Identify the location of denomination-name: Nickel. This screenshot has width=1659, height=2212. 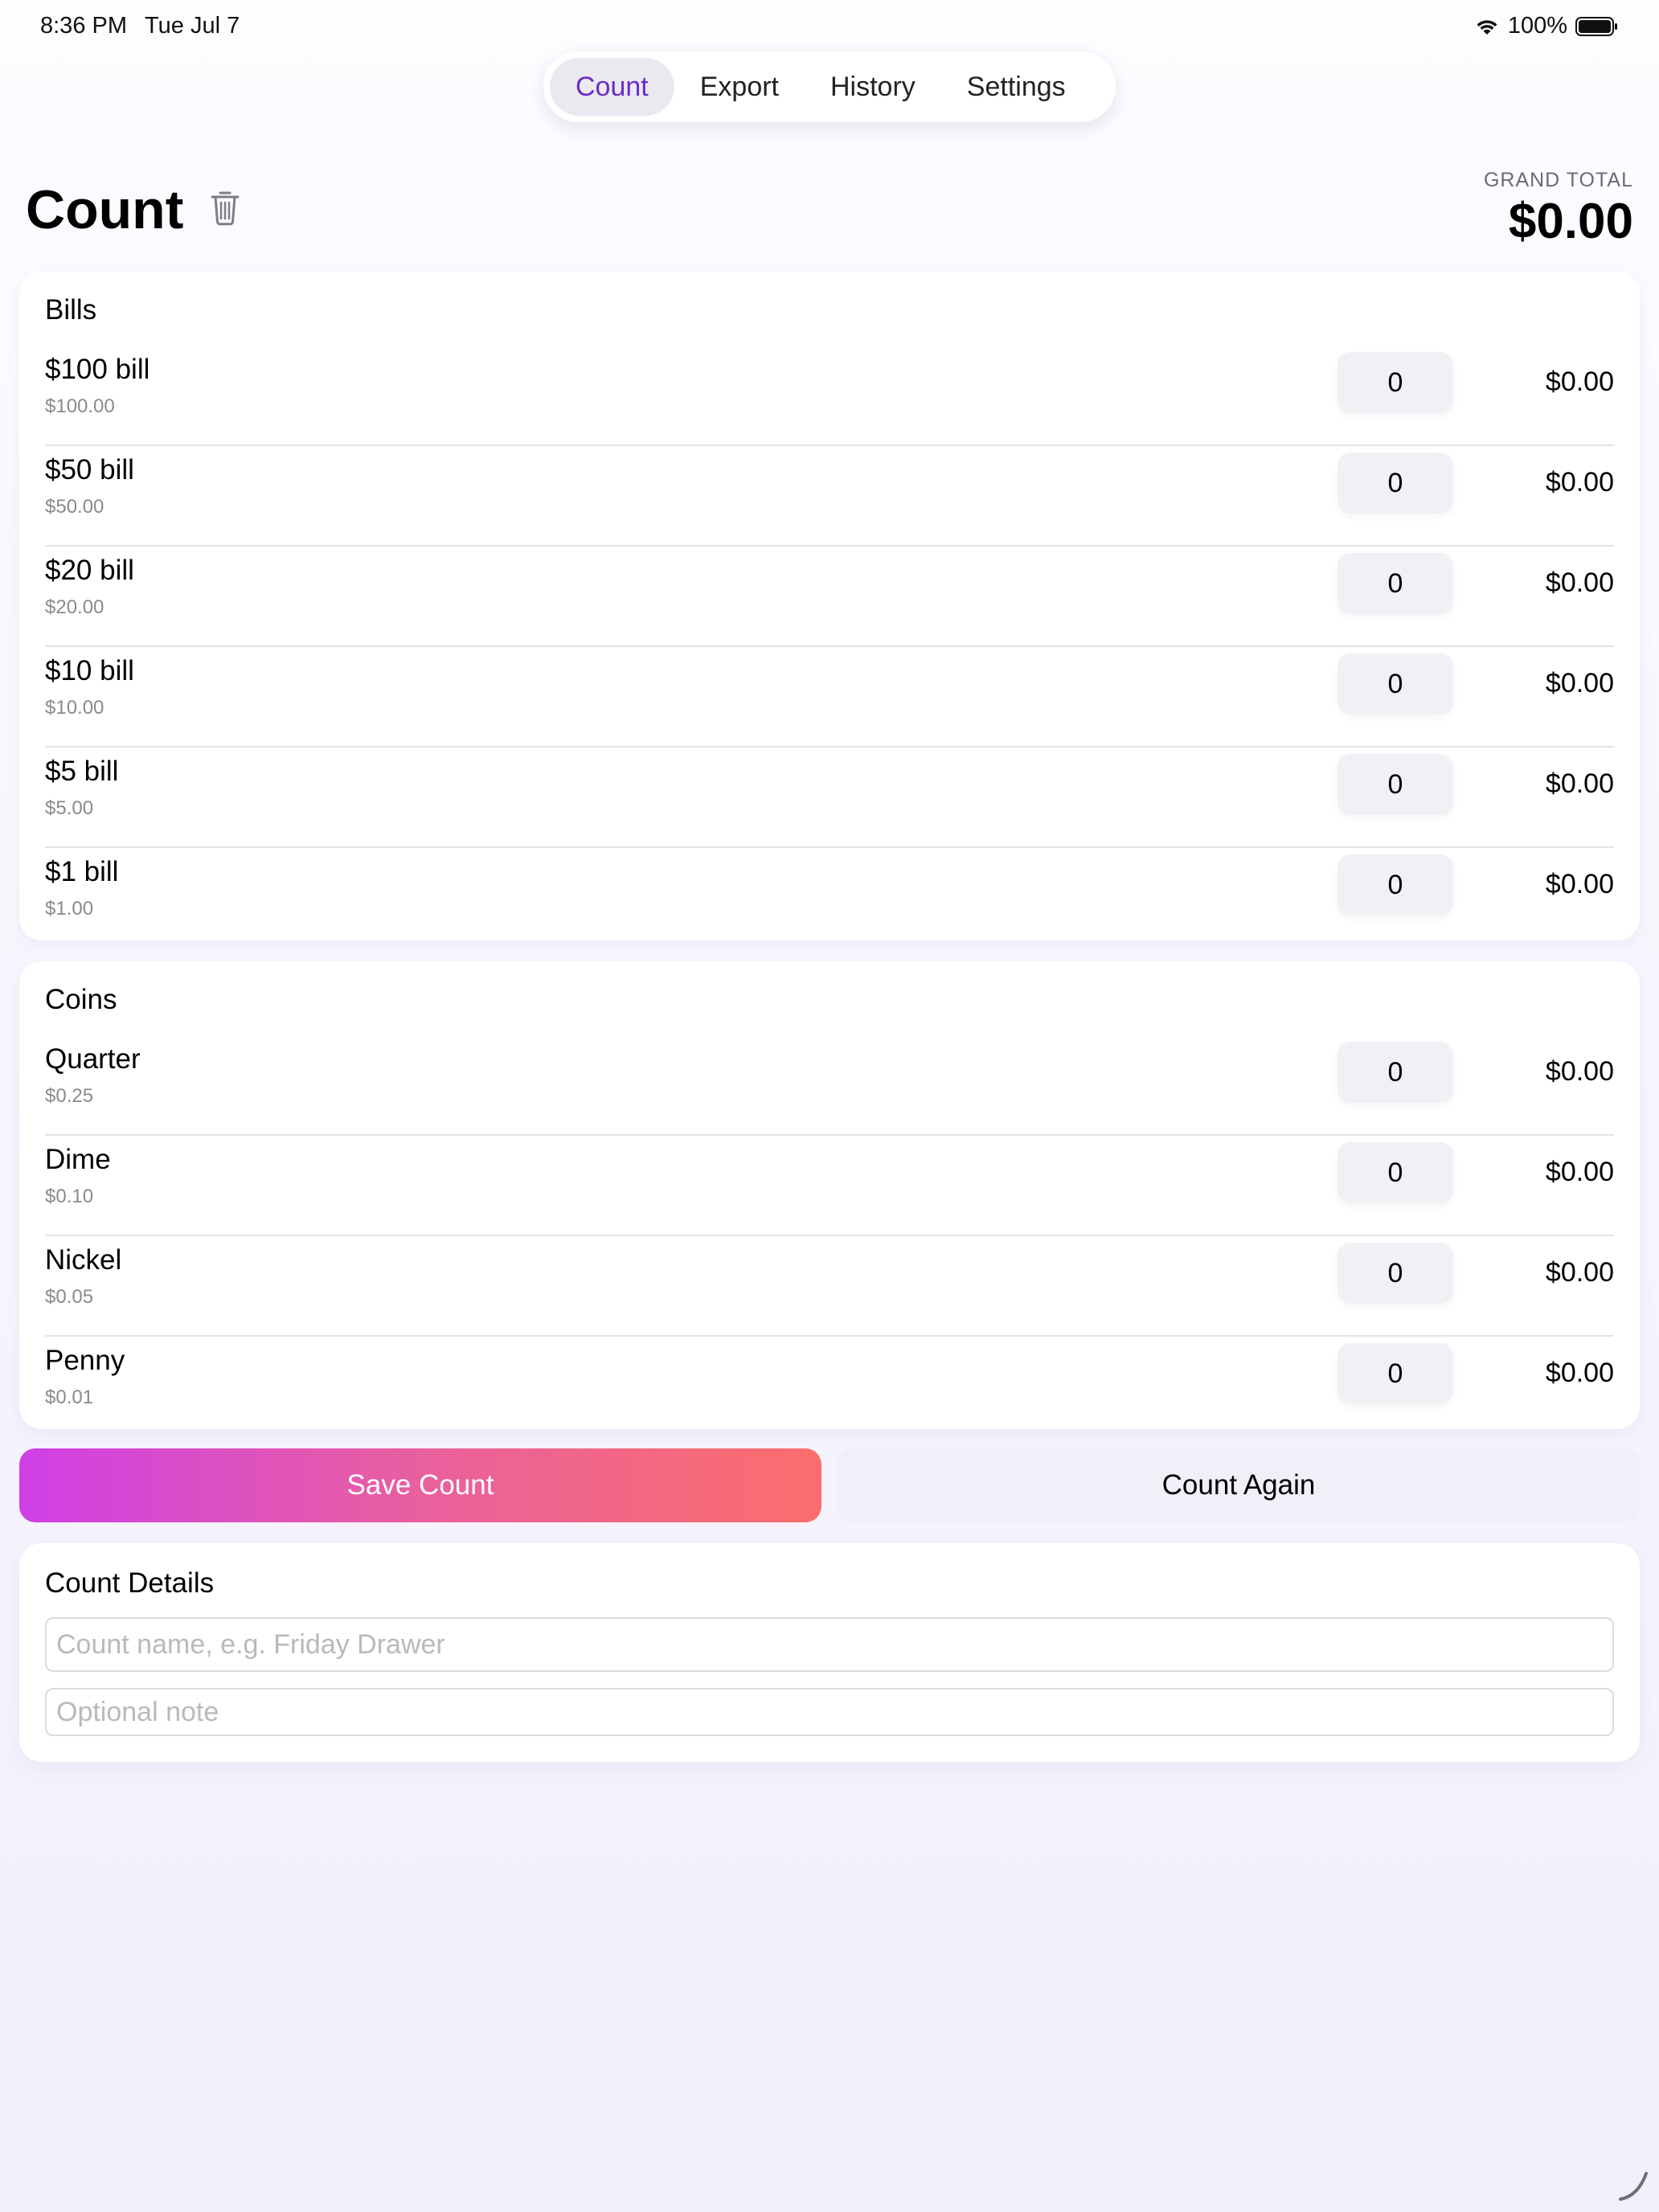
(83, 1260).